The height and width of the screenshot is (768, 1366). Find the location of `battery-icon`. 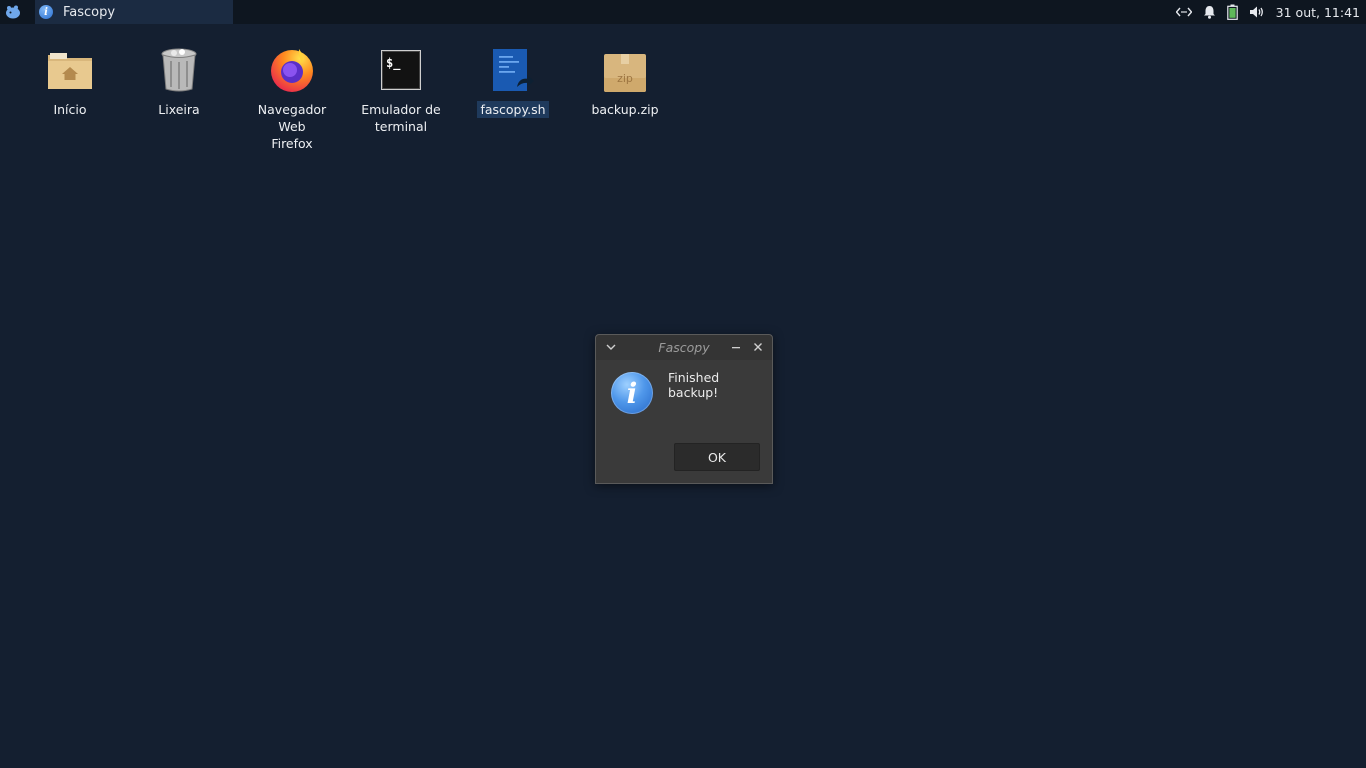

battery-icon is located at coordinates (1232, 12).